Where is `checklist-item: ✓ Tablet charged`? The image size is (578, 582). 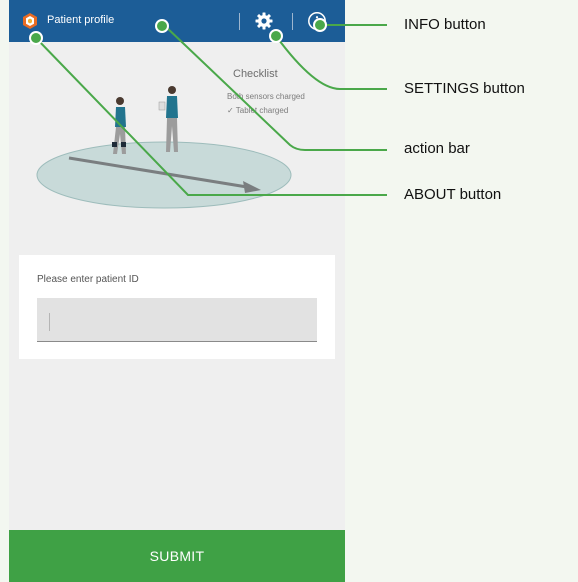 checklist-item: ✓ Tablet charged is located at coordinates (258, 110).